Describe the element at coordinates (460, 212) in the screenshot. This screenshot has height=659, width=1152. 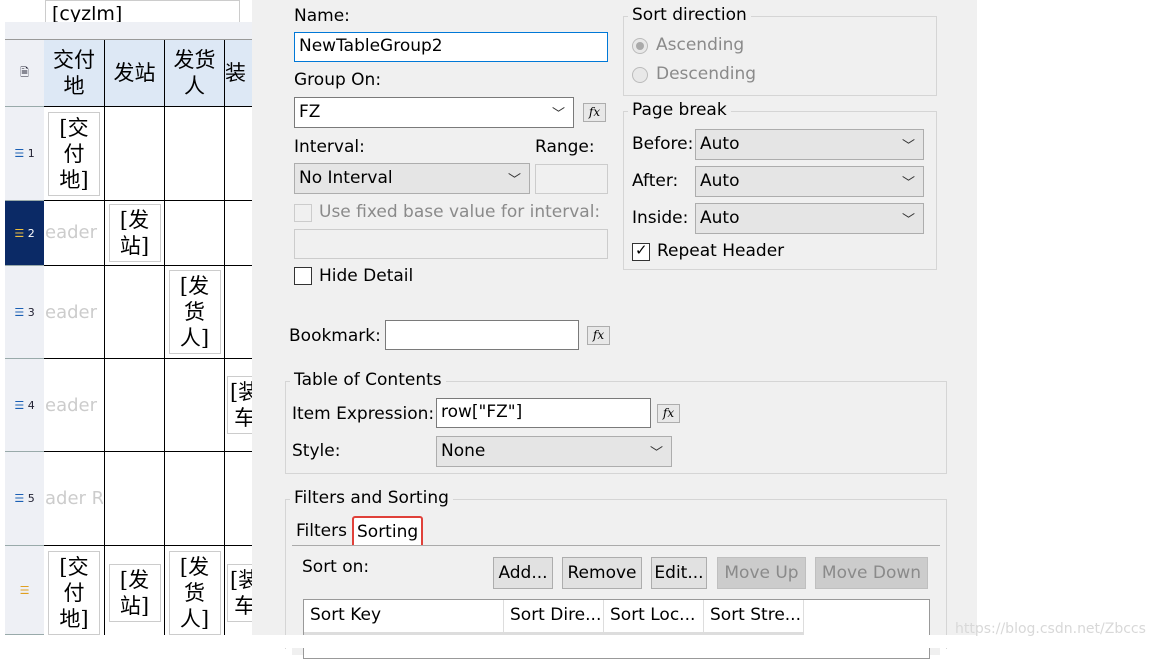
I see `fixed-base-label: Use fixed base value for interval:` at that location.